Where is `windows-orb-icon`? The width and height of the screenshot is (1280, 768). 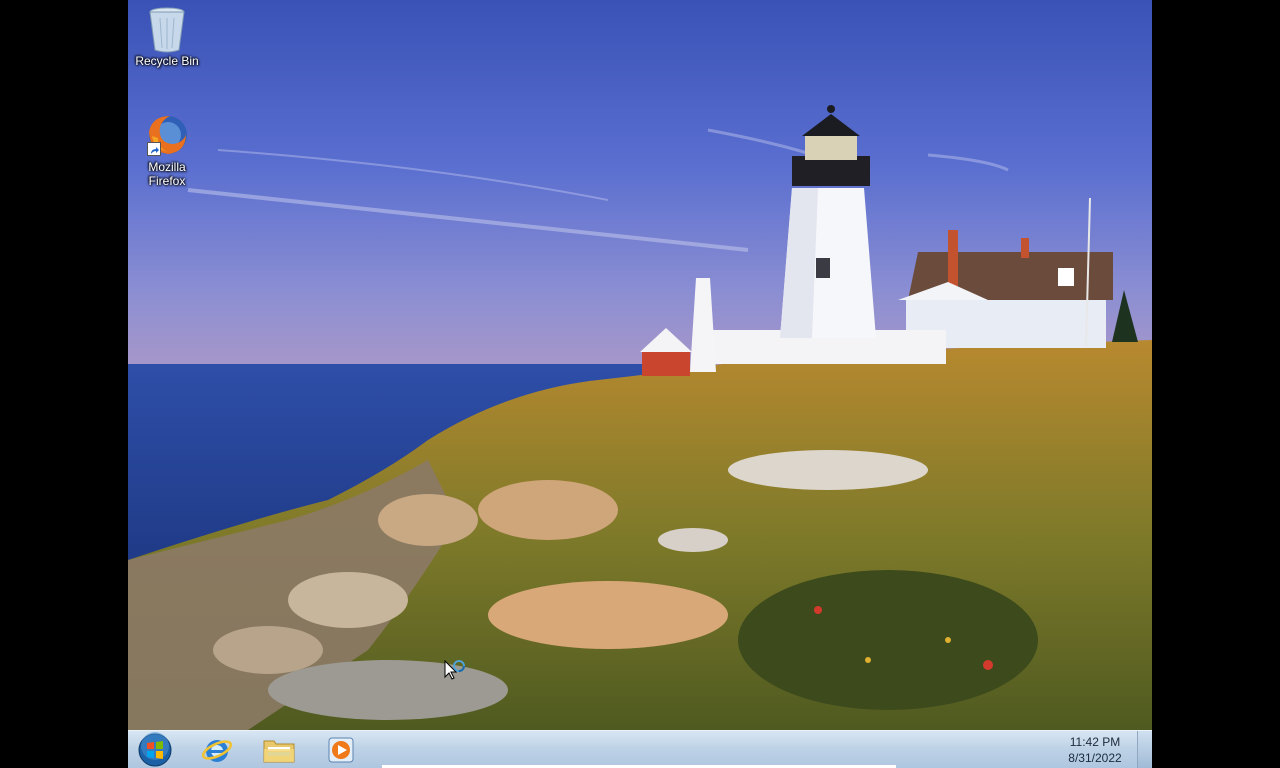
windows-orb-icon is located at coordinates (155, 749).